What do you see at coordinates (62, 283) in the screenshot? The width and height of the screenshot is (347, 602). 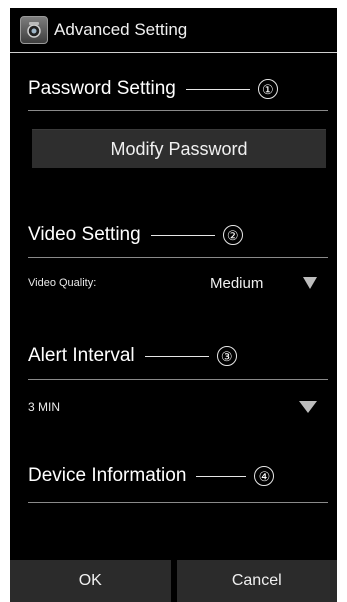 I see `video-quality-label: Video Quality:` at bounding box center [62, 283].